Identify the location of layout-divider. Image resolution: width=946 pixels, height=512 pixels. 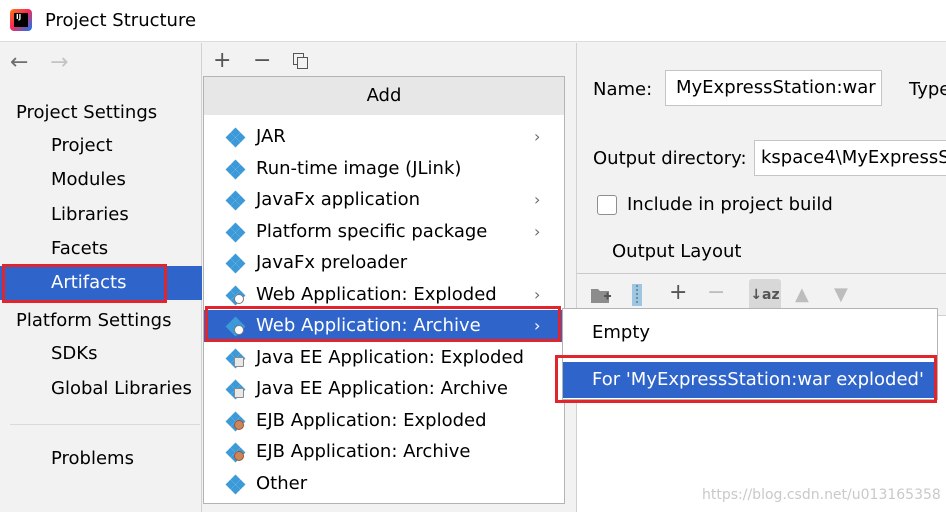
(761, 273).